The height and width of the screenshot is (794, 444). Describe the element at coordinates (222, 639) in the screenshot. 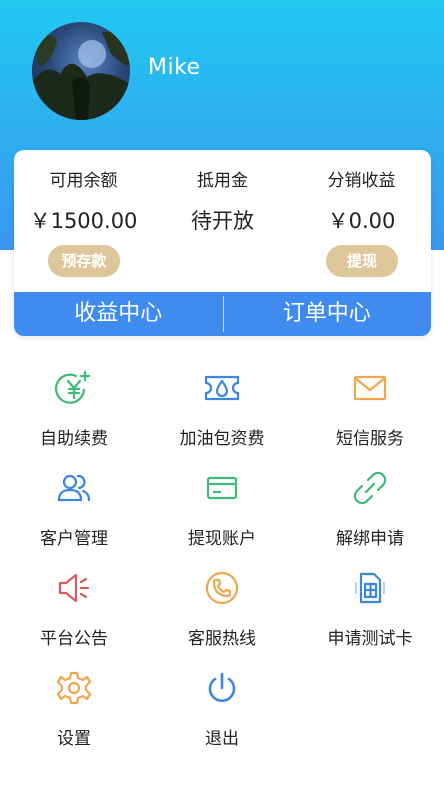

I see `menu-label: 客服热线` at that location.